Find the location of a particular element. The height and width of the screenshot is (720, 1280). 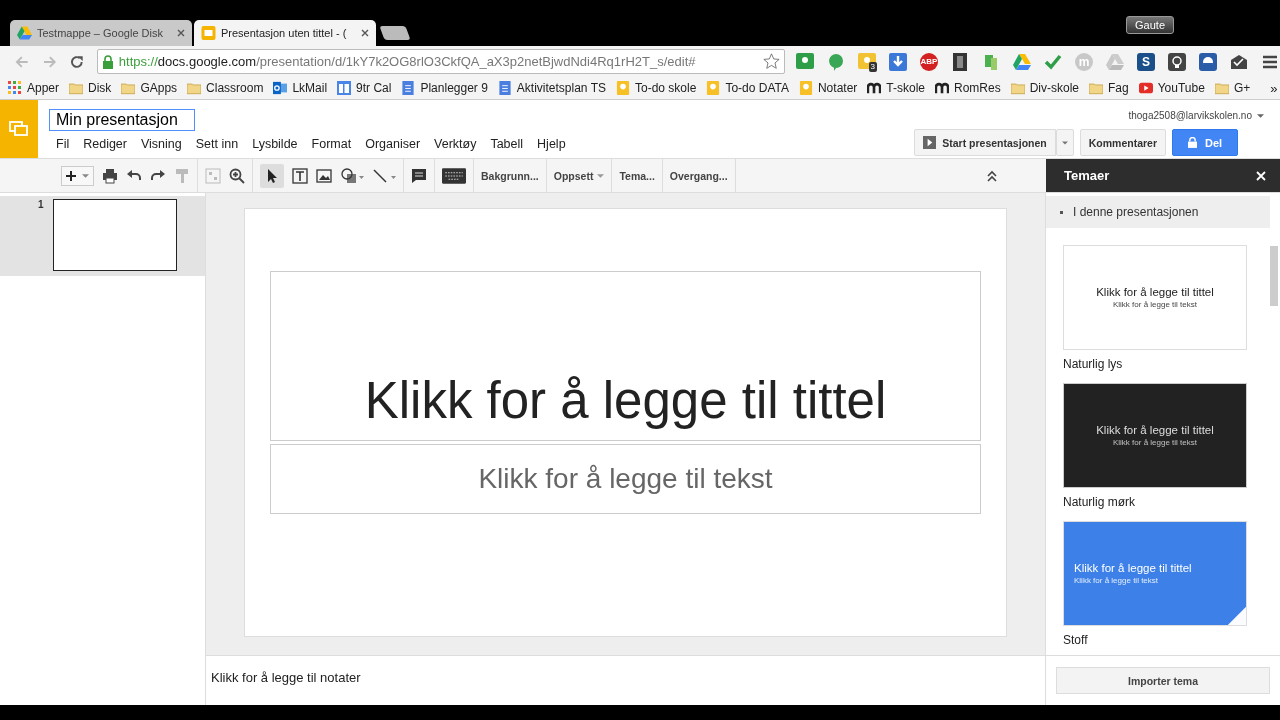

new-tab-button is located at coordinates (395, 33).